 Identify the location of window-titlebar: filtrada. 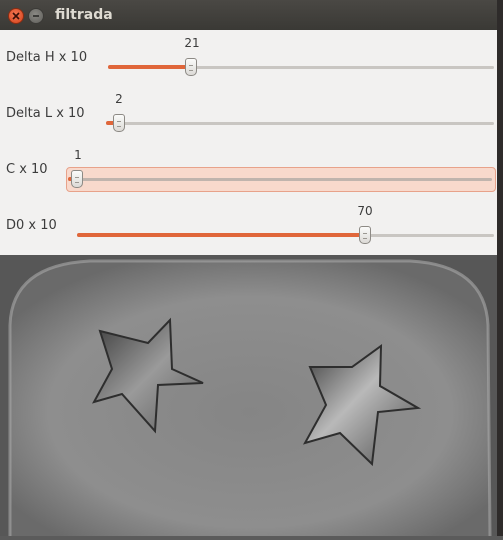
(251, 15).